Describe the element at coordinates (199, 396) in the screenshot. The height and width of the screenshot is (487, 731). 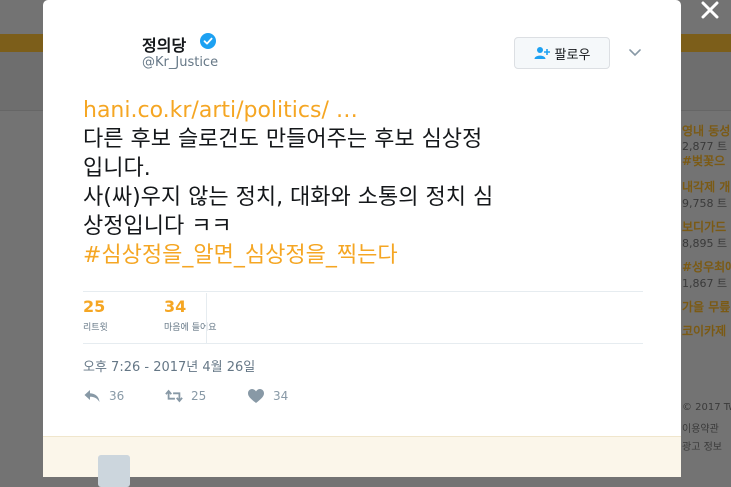
I see `retweet-action-count: 25` at that location.